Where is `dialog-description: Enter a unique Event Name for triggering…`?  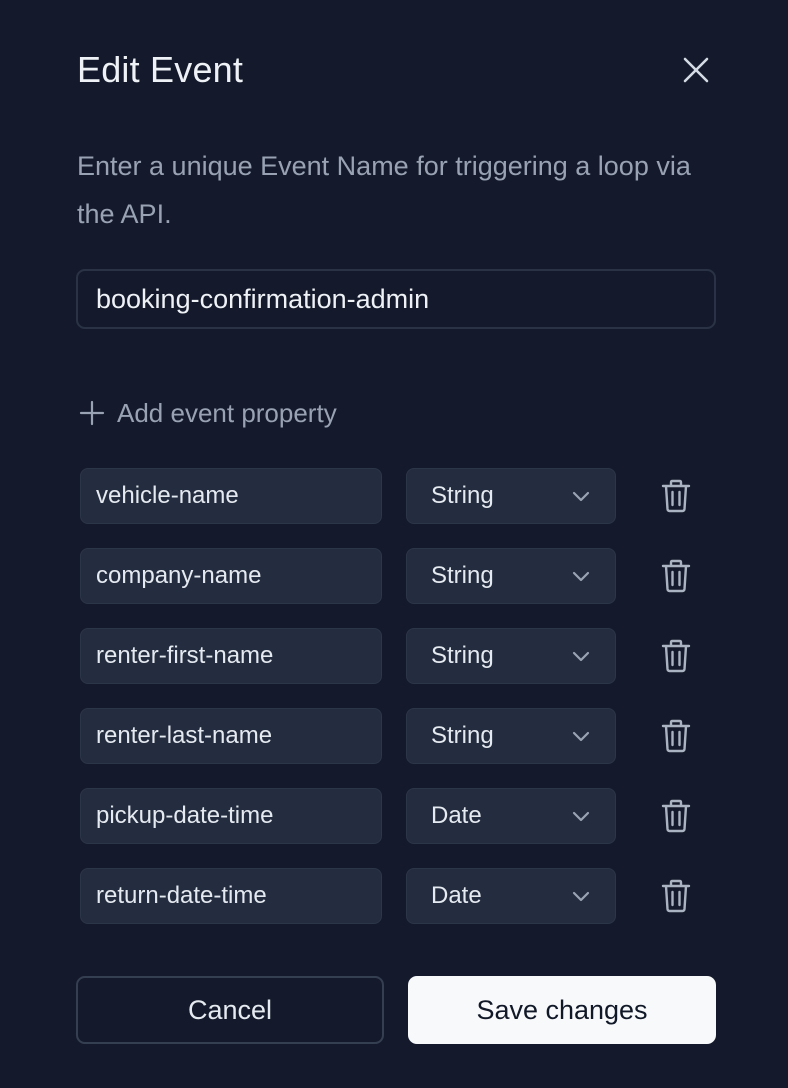 dialog-description: Enter a unique Event Name for triggering… is located at coordinates (384, 190).